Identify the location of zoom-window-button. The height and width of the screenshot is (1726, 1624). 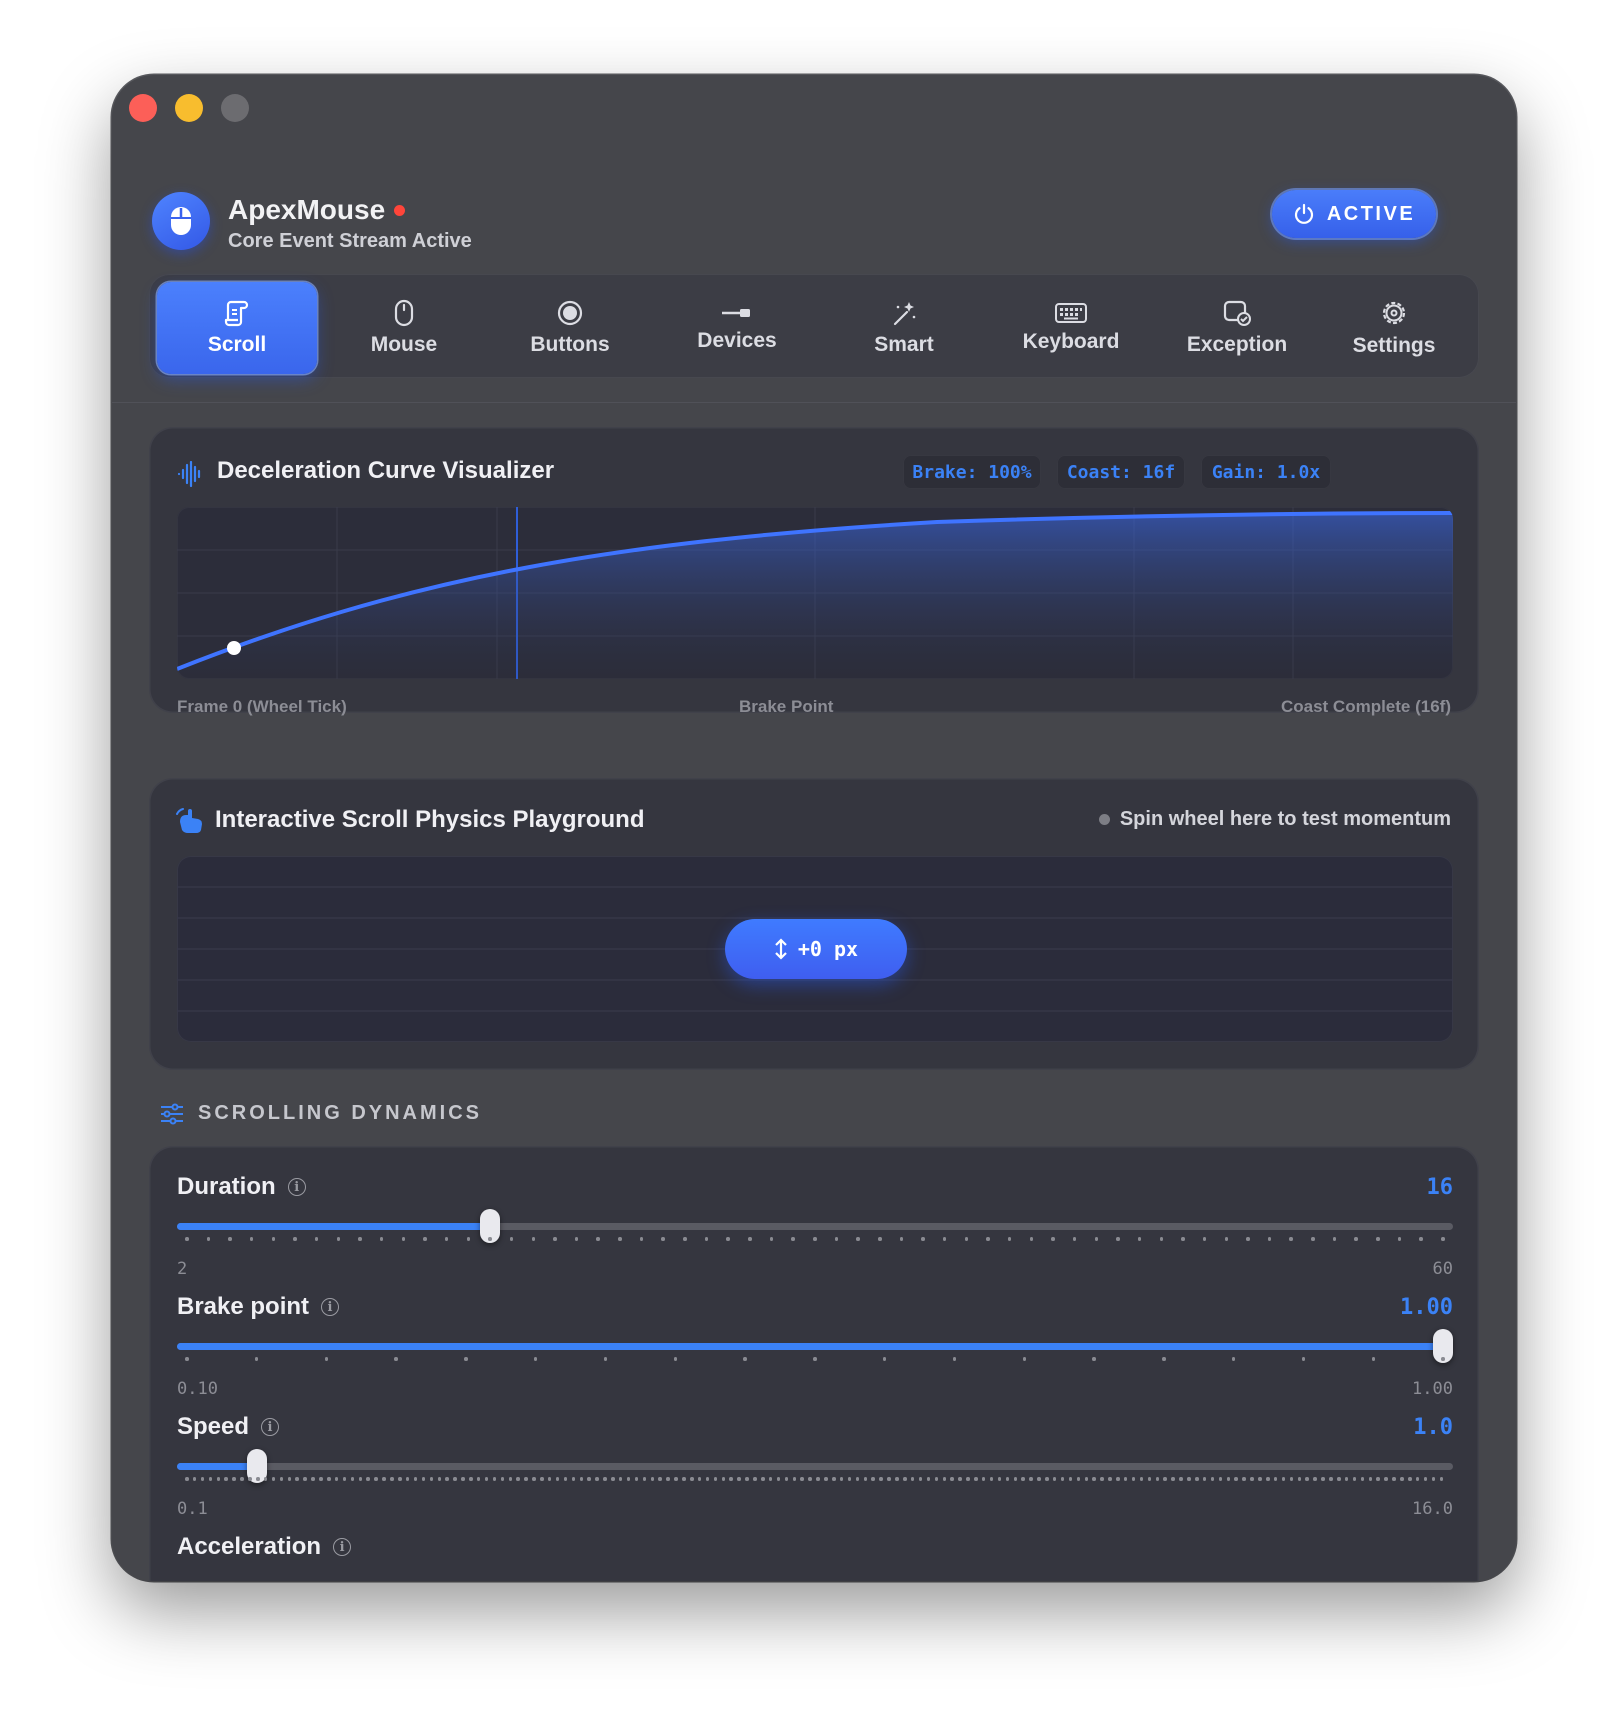
(235, 108).